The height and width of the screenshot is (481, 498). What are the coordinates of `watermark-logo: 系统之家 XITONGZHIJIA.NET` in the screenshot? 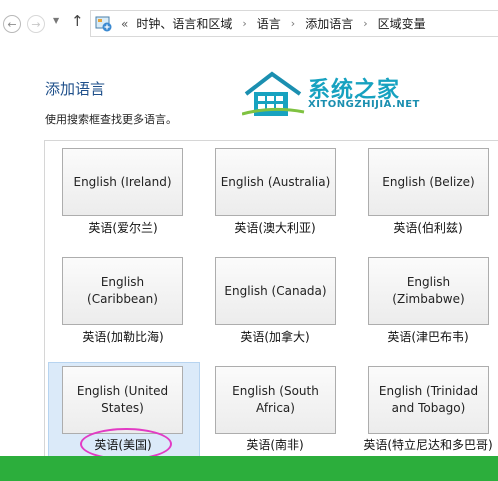 It's located at (341, 96).